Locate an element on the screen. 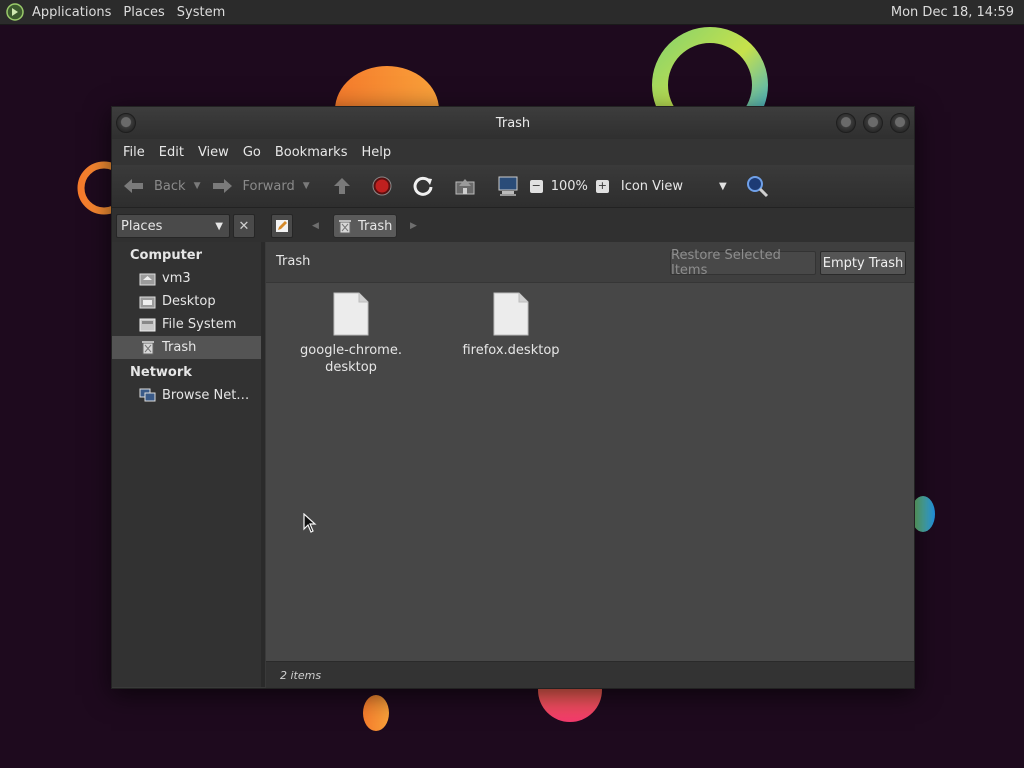 The image size is (1024, 768). back-arrow-icon is located at coordinates (133, 186).